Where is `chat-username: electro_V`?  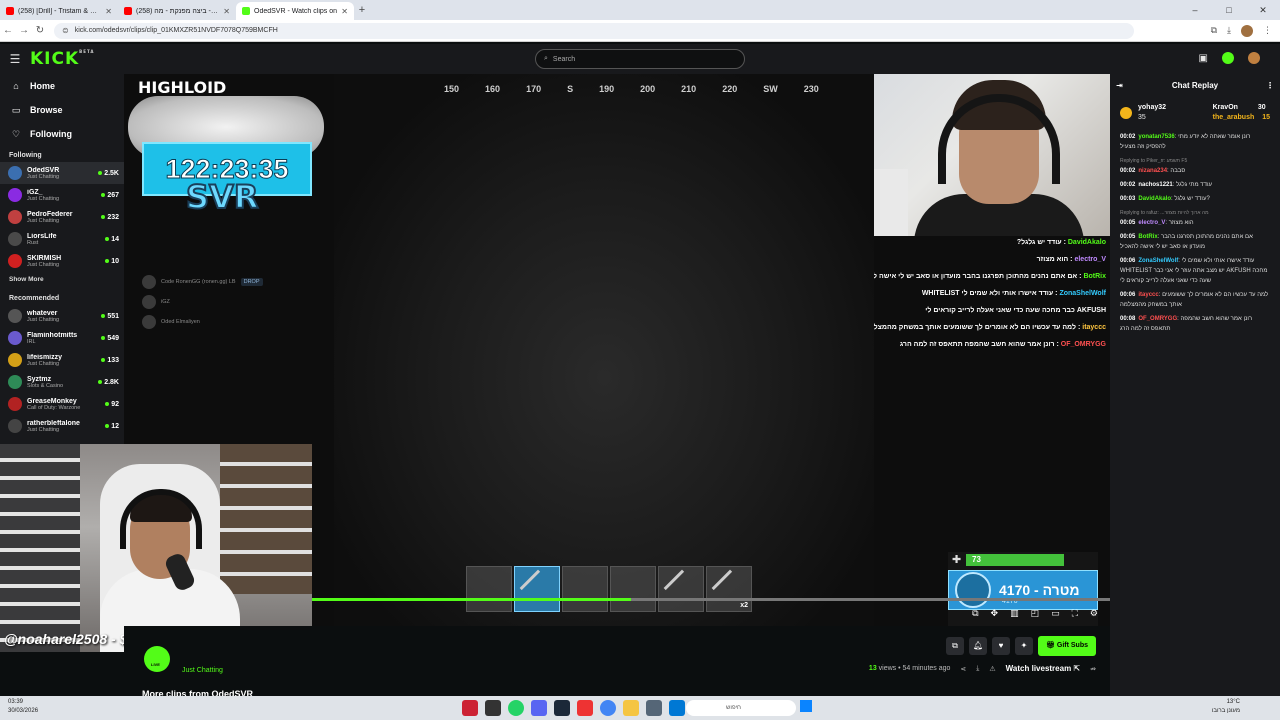 chat-username: electro_V is located at coordinates (1151, 223).